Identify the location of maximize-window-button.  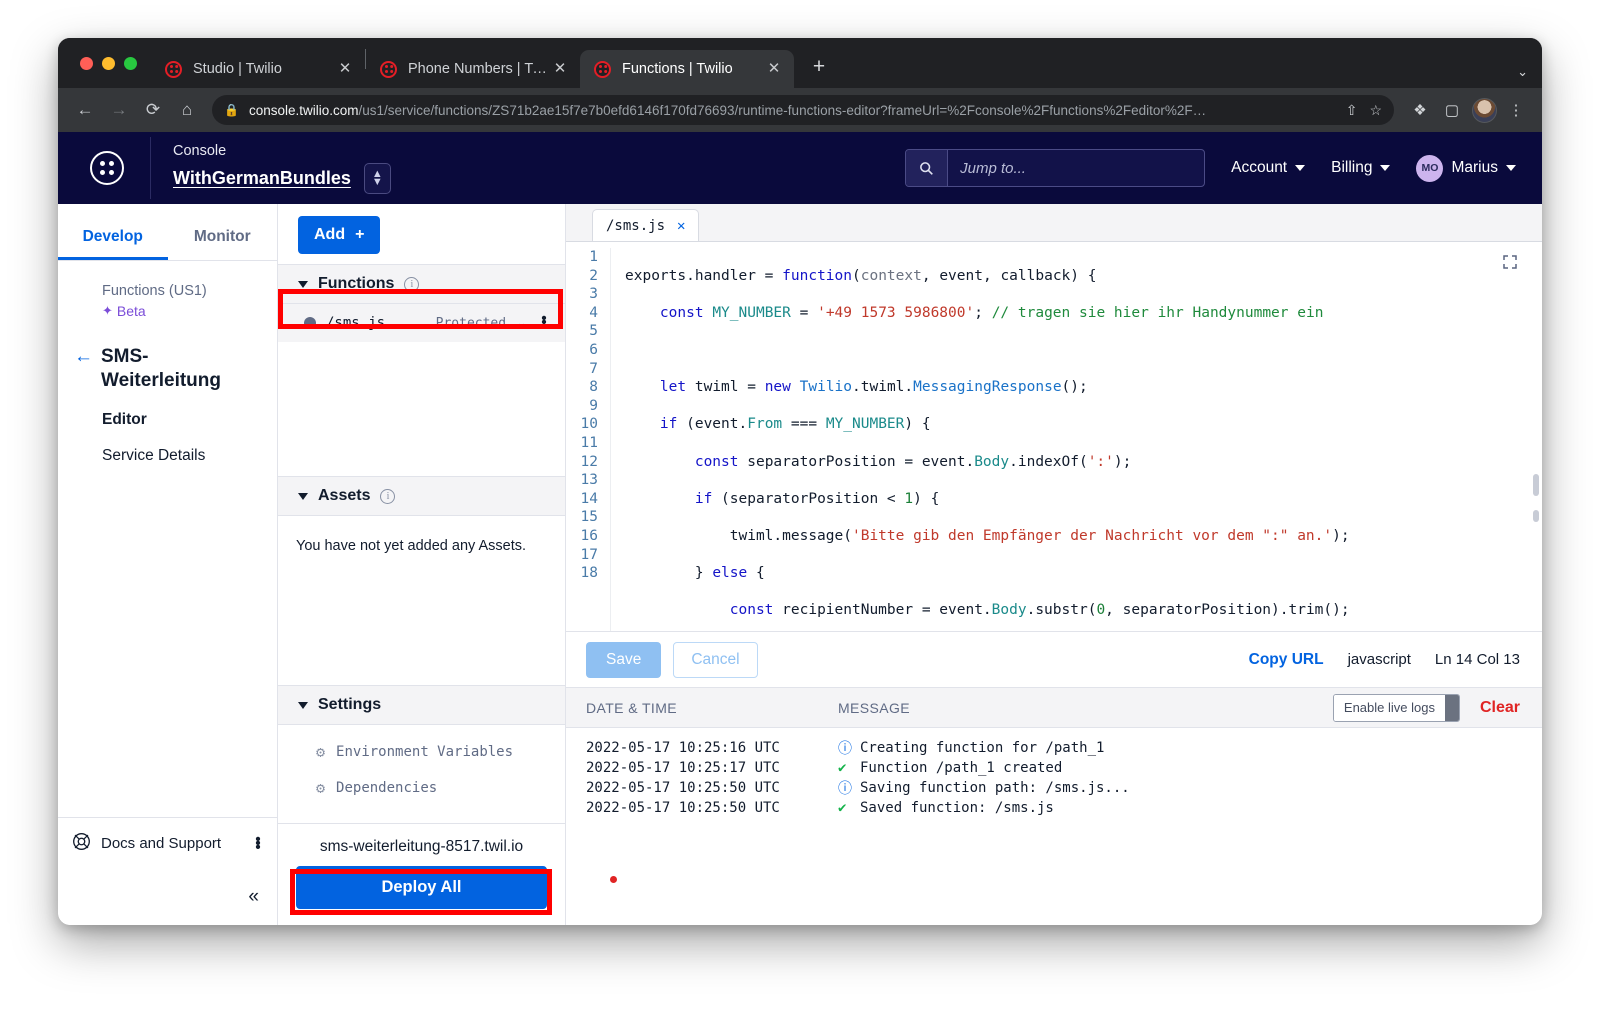
(130, 63).